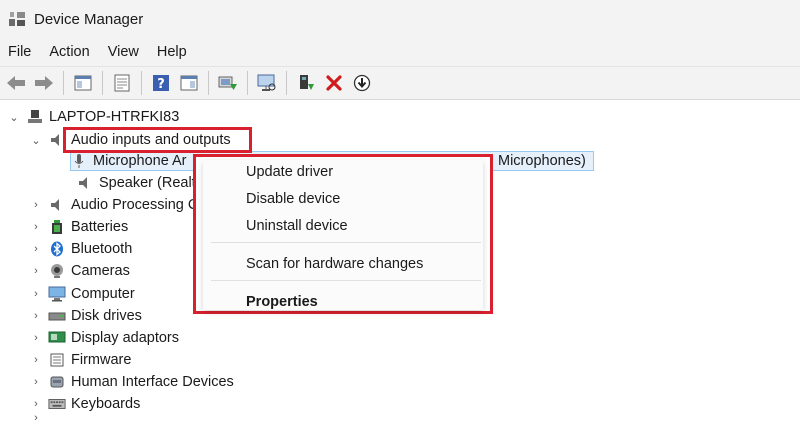  Describe the element at coordinates (16, 83) in the screenshot. I see `back-arrow-icon` at that location.